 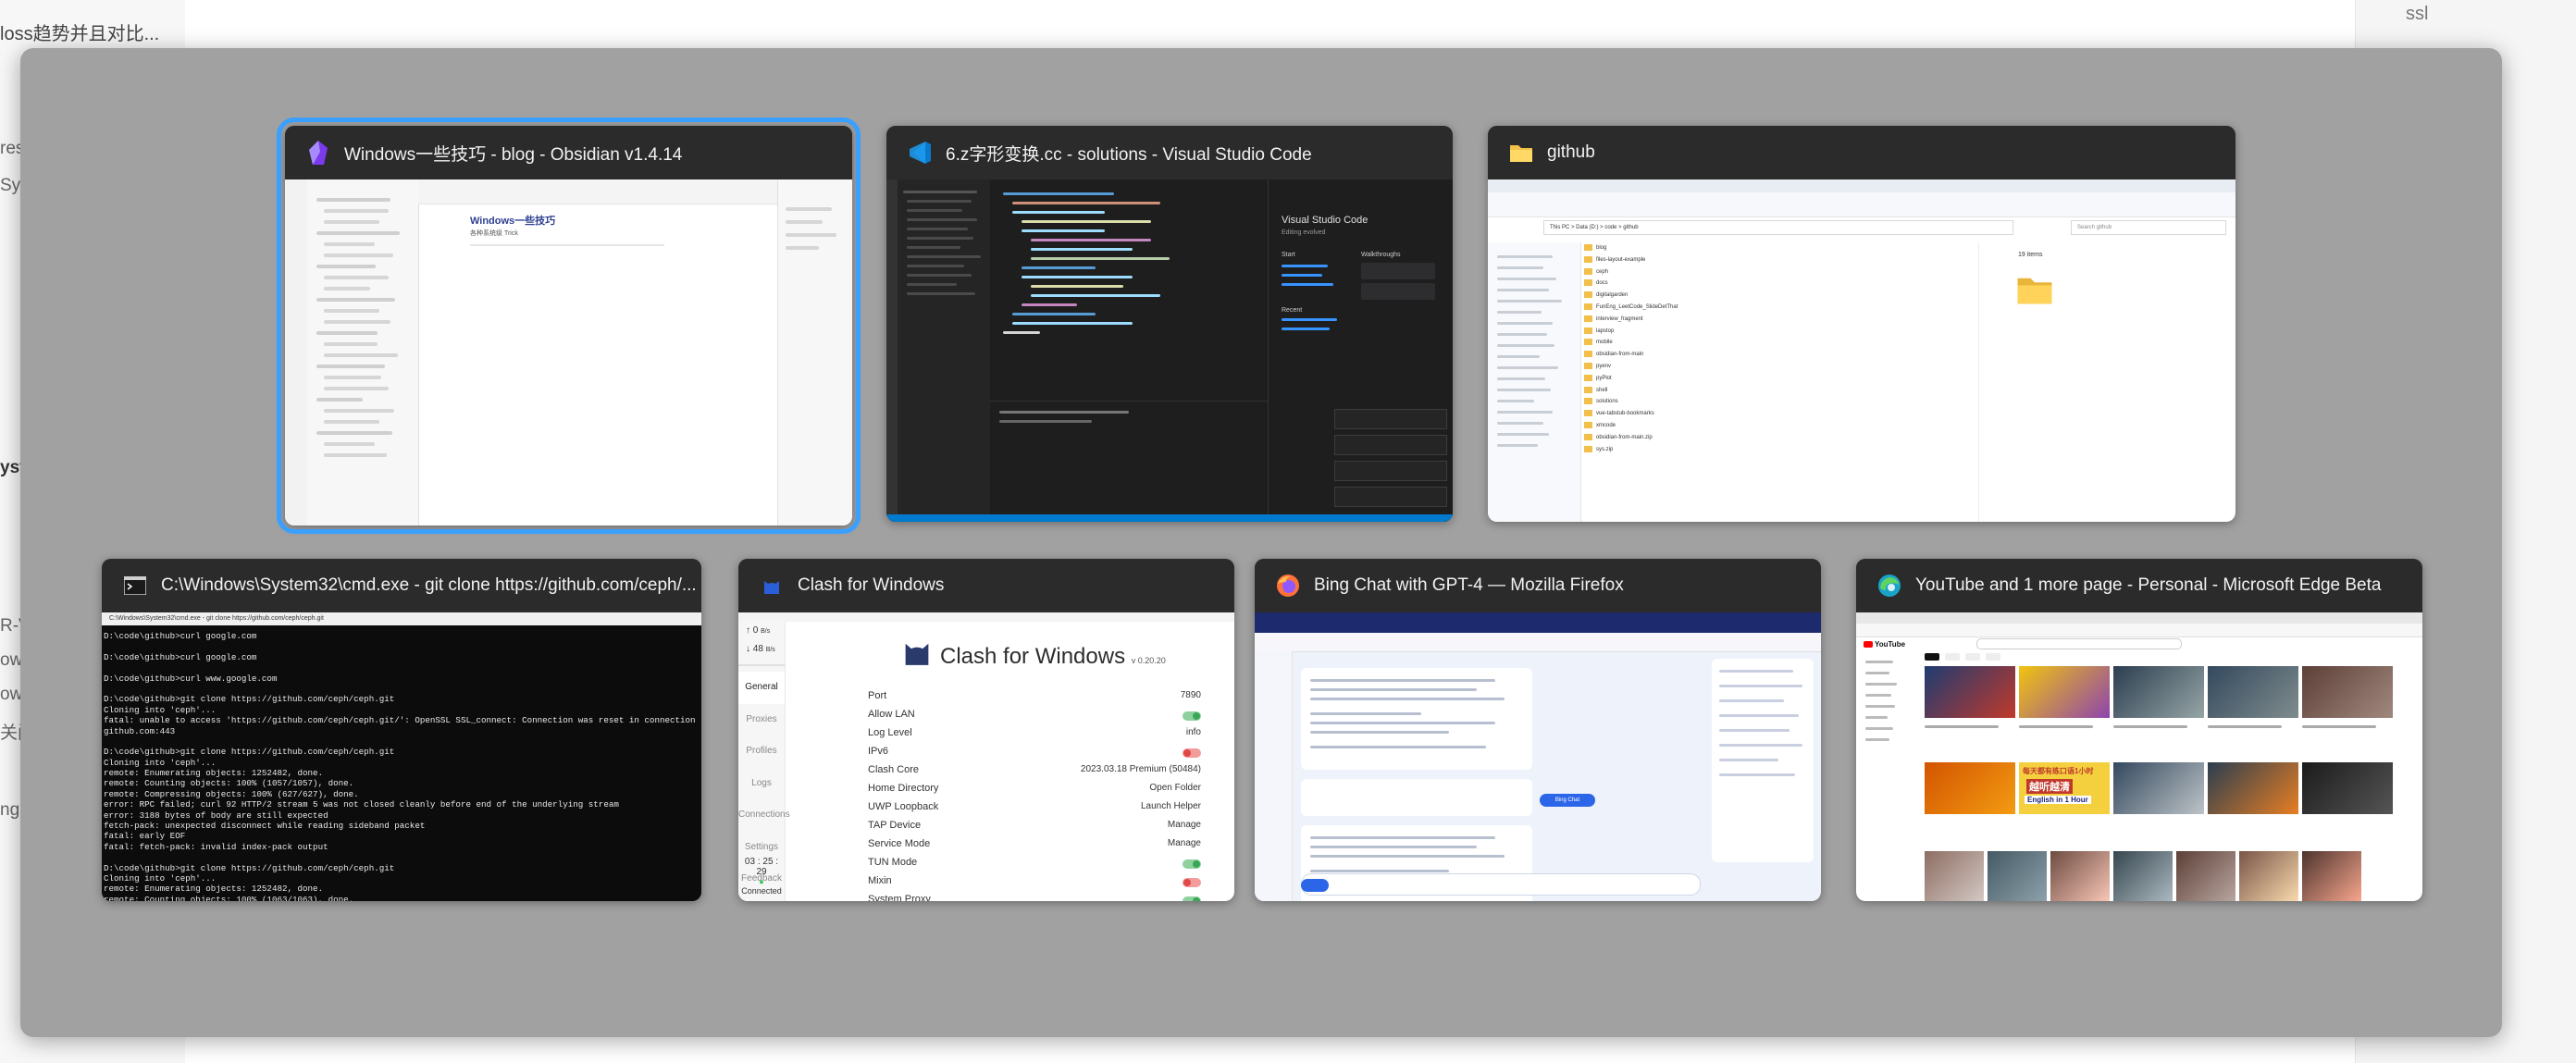 What do you see at coordinates (1034, 897) in the screenshot?
I see `clash-setting-row: System Proxy` at bounding box center [1034, 897].